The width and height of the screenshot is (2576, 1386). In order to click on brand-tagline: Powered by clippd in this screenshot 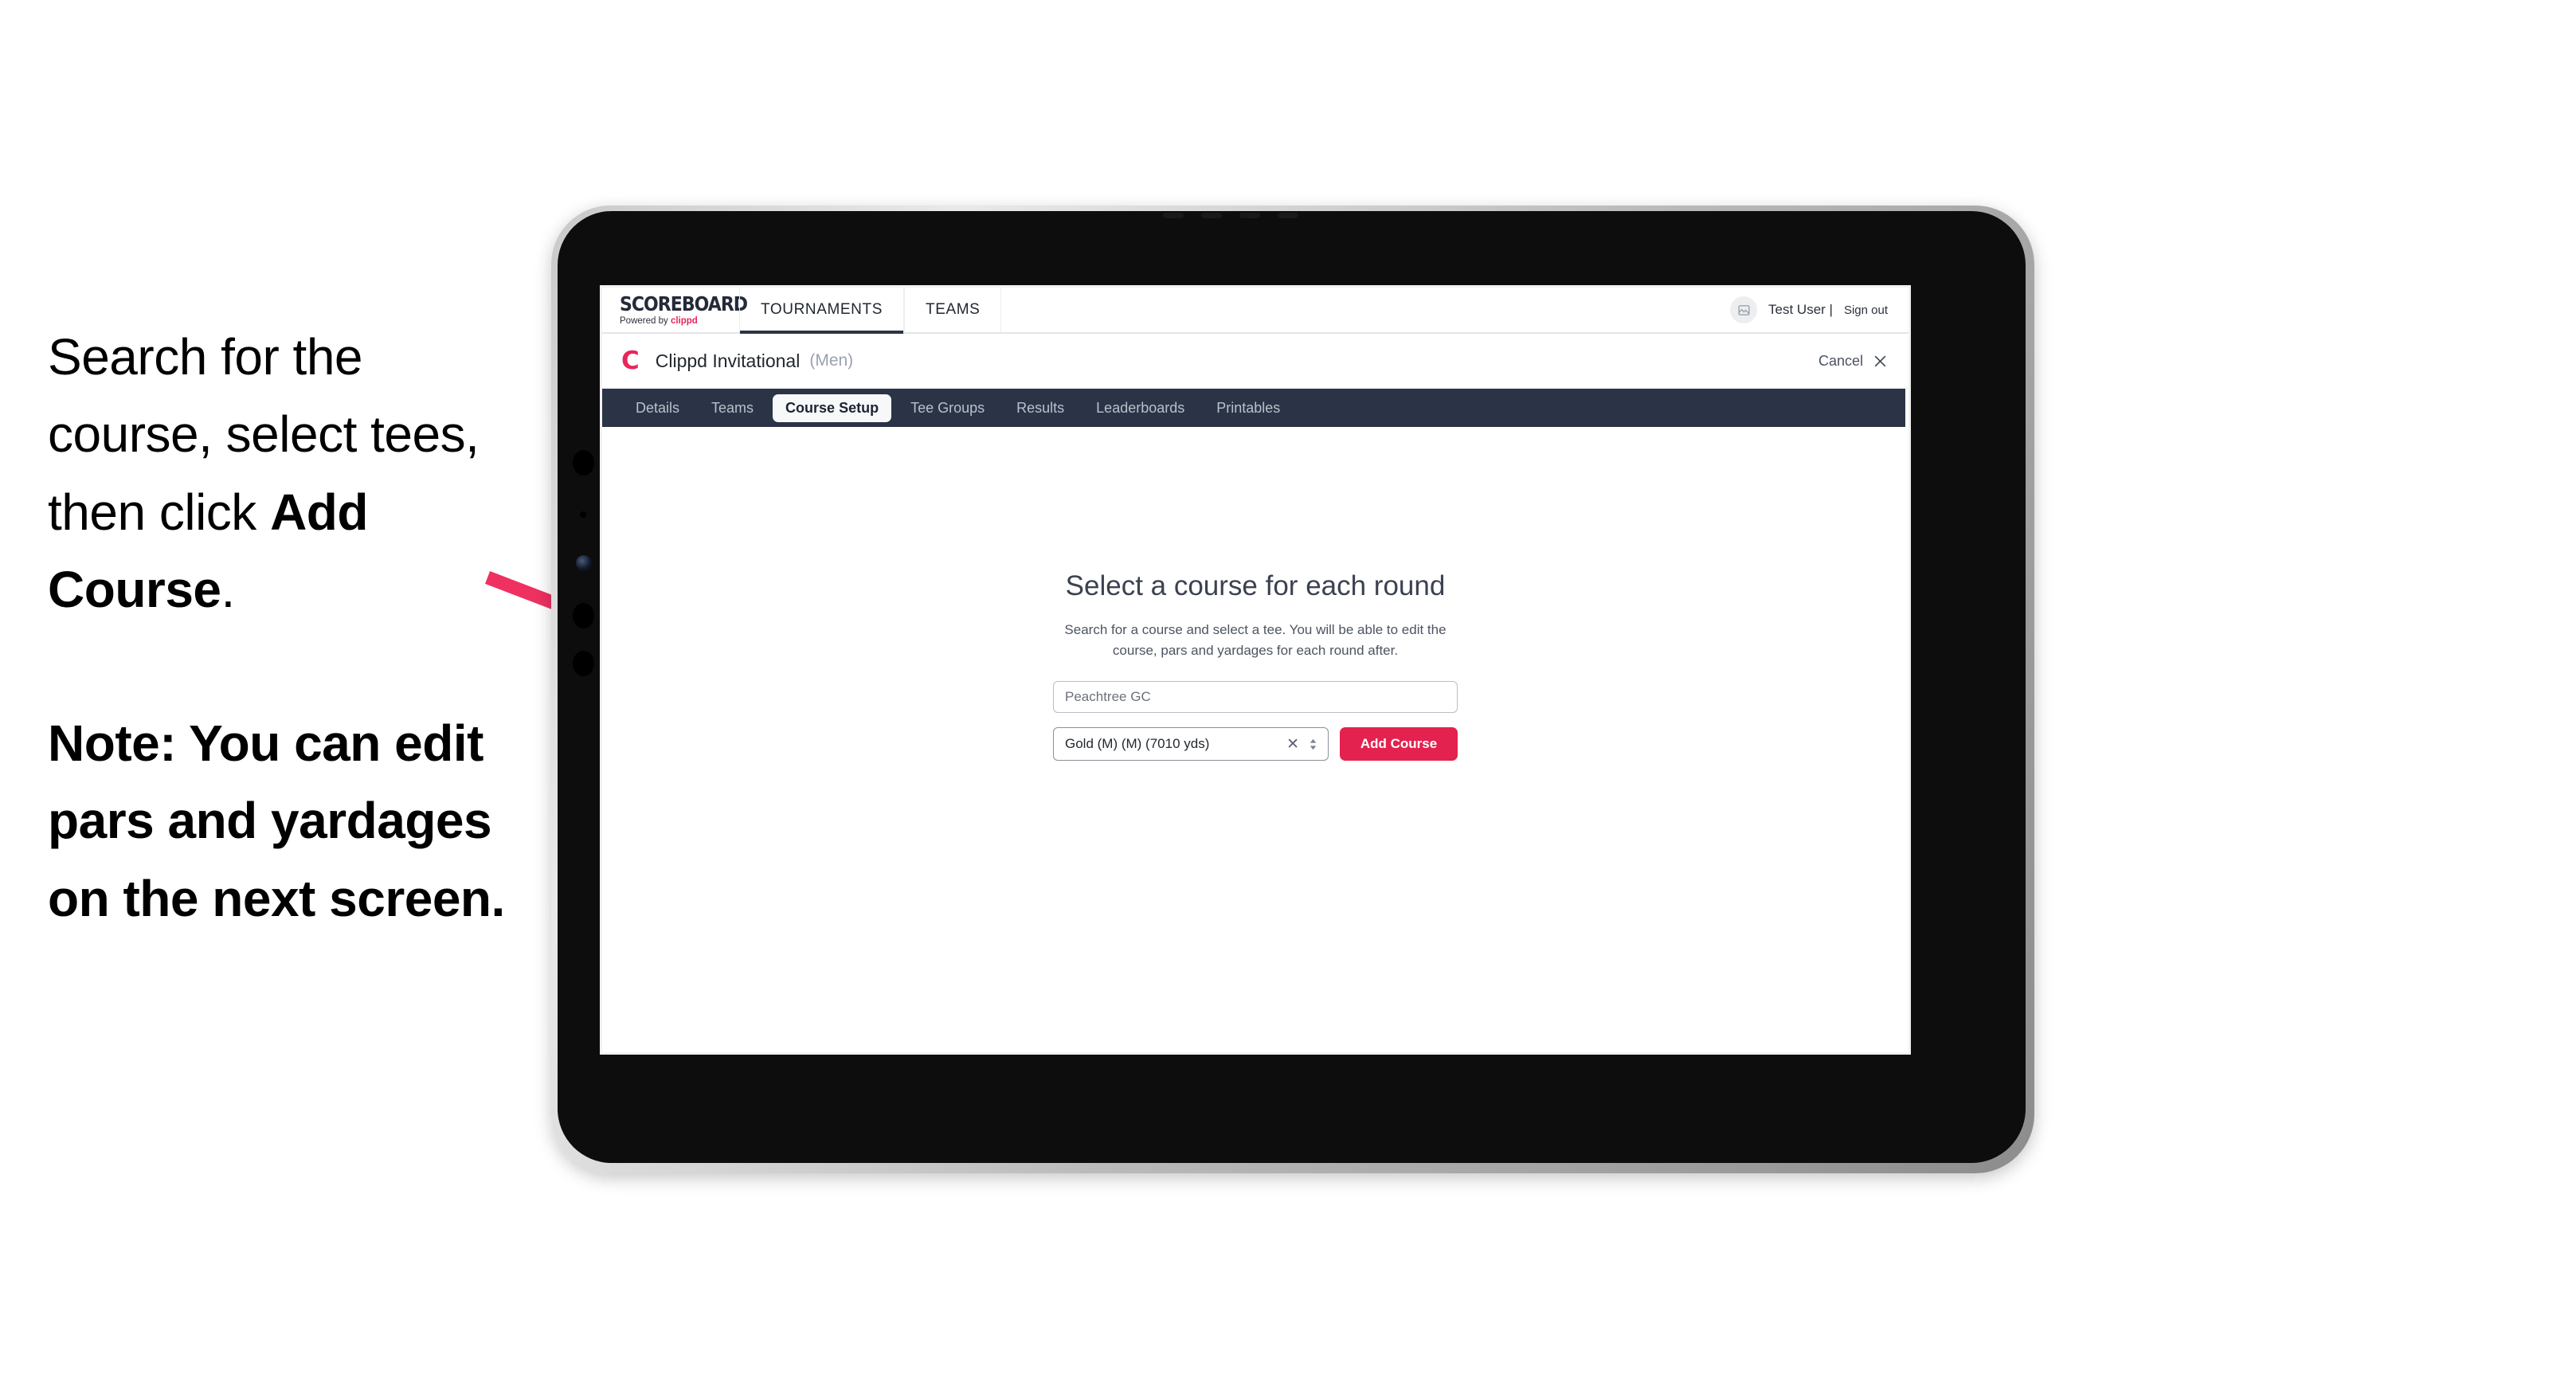, I will do `click(679, 321)`.